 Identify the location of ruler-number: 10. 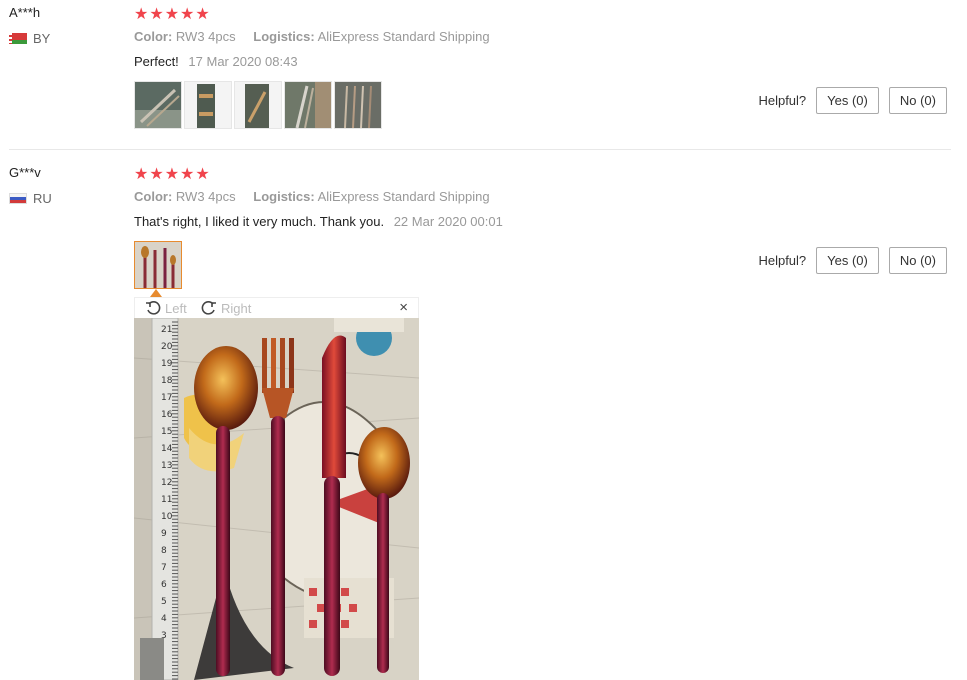
(167, 517).